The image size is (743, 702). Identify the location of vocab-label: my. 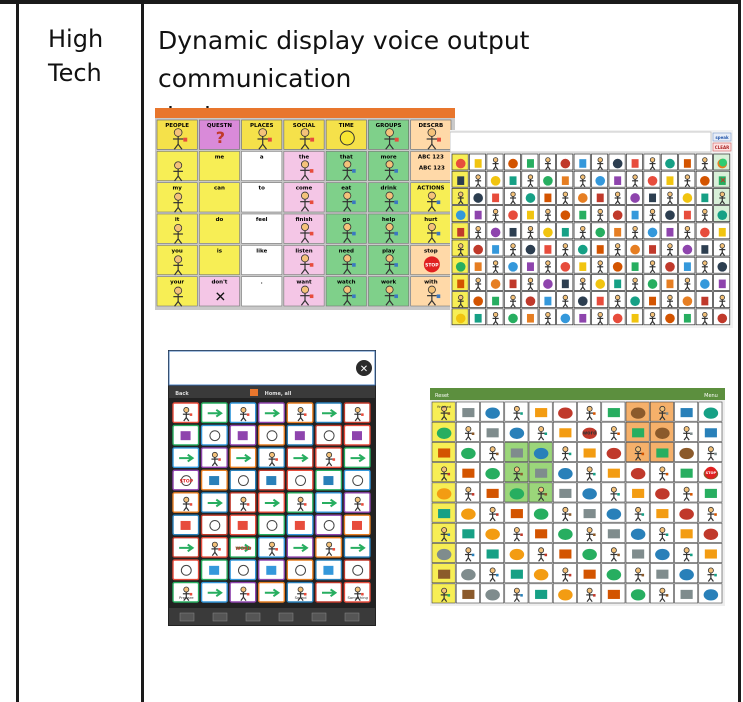
(177, 189).